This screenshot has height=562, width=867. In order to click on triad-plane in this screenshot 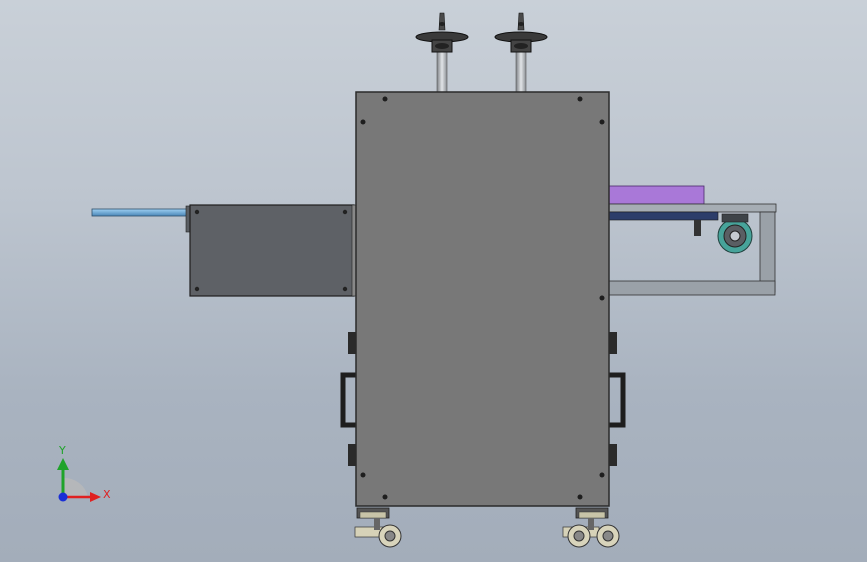, I will do `click(75, 487)`.